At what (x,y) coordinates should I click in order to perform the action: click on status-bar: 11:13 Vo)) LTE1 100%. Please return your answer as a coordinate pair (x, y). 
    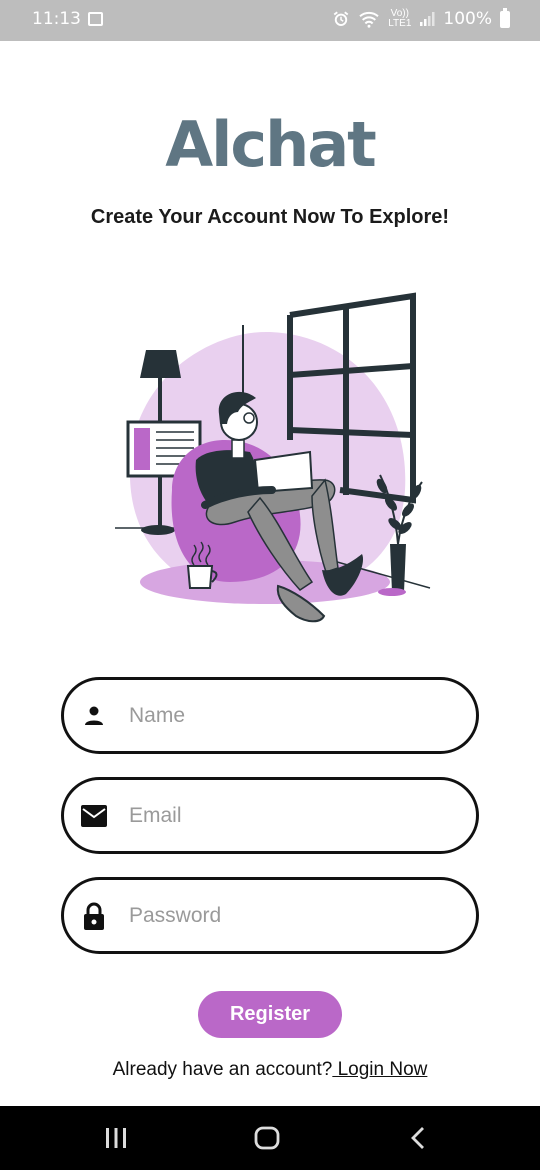
    Looking at the image, I should click on (270, 20).